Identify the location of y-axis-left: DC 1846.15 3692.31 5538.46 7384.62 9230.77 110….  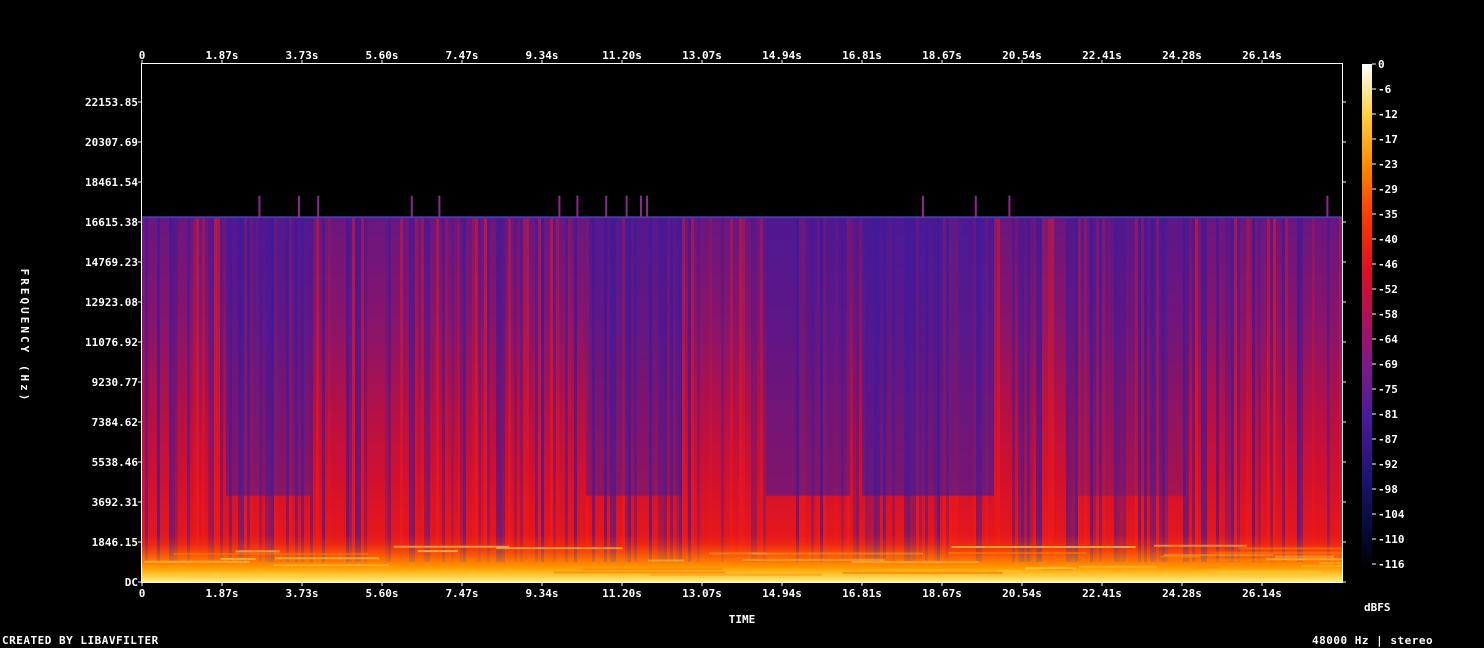
(113, 342).